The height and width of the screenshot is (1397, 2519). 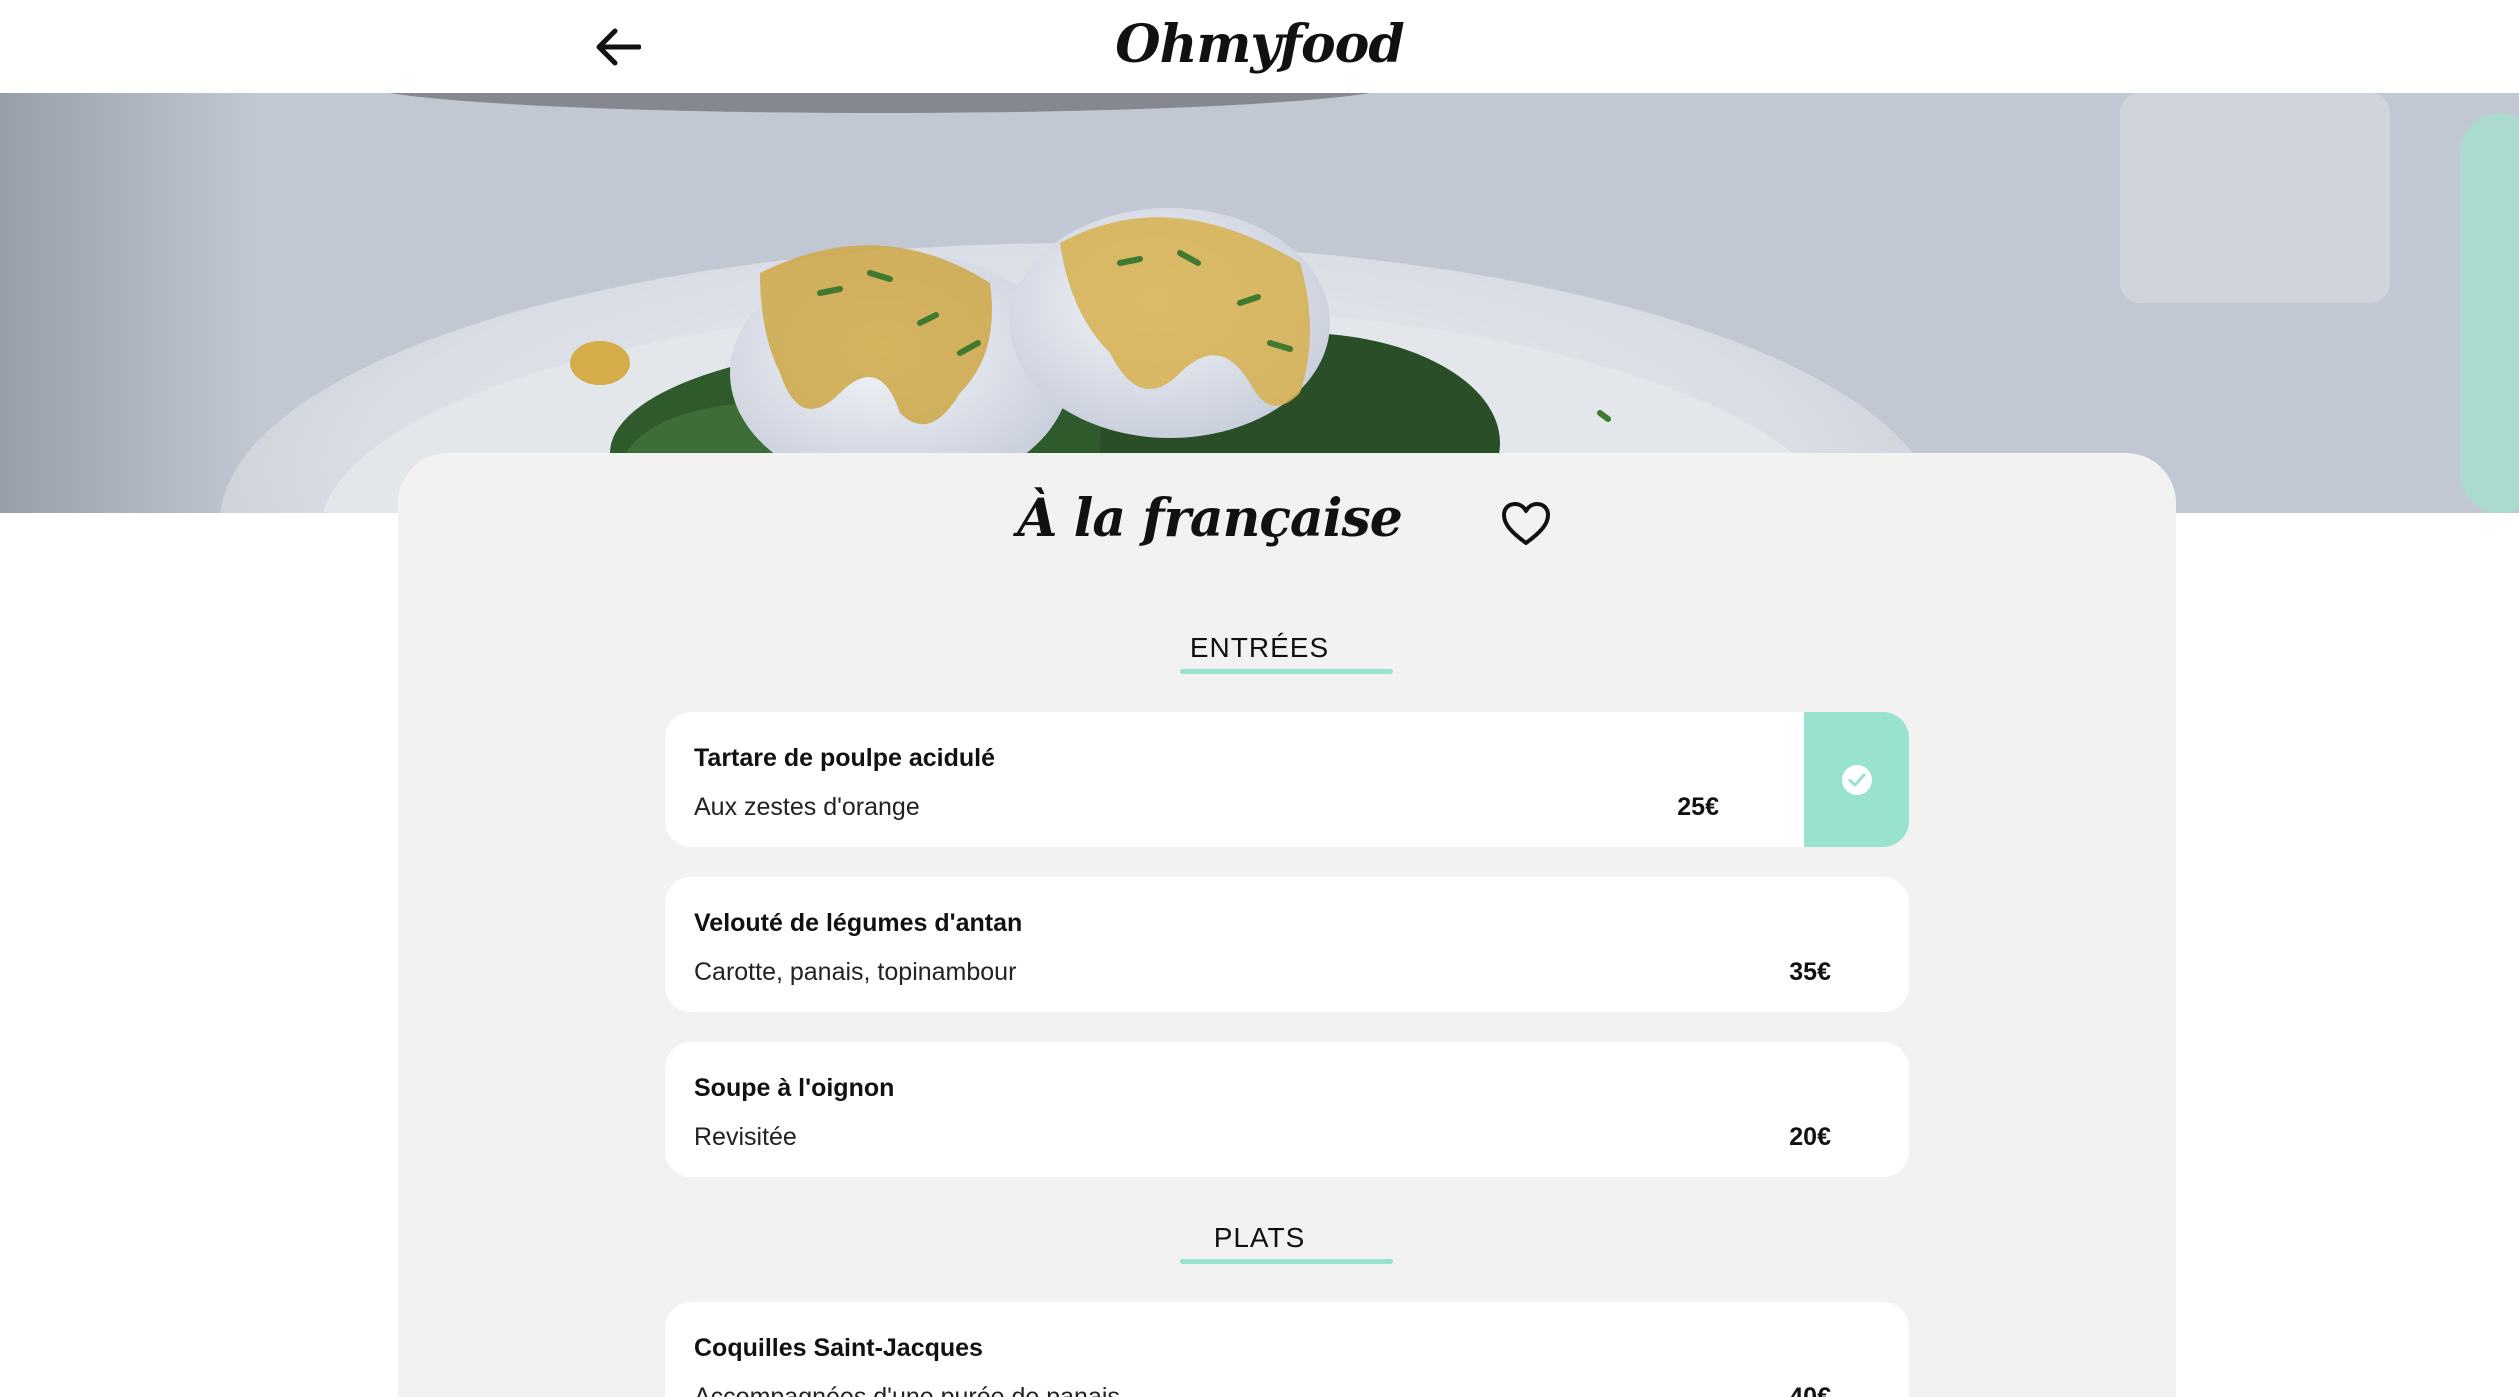 What do you see at coordinates (1698, 807) in the screenshot?
I see `dish-price: 25€` at bounding box center [1698, 807].